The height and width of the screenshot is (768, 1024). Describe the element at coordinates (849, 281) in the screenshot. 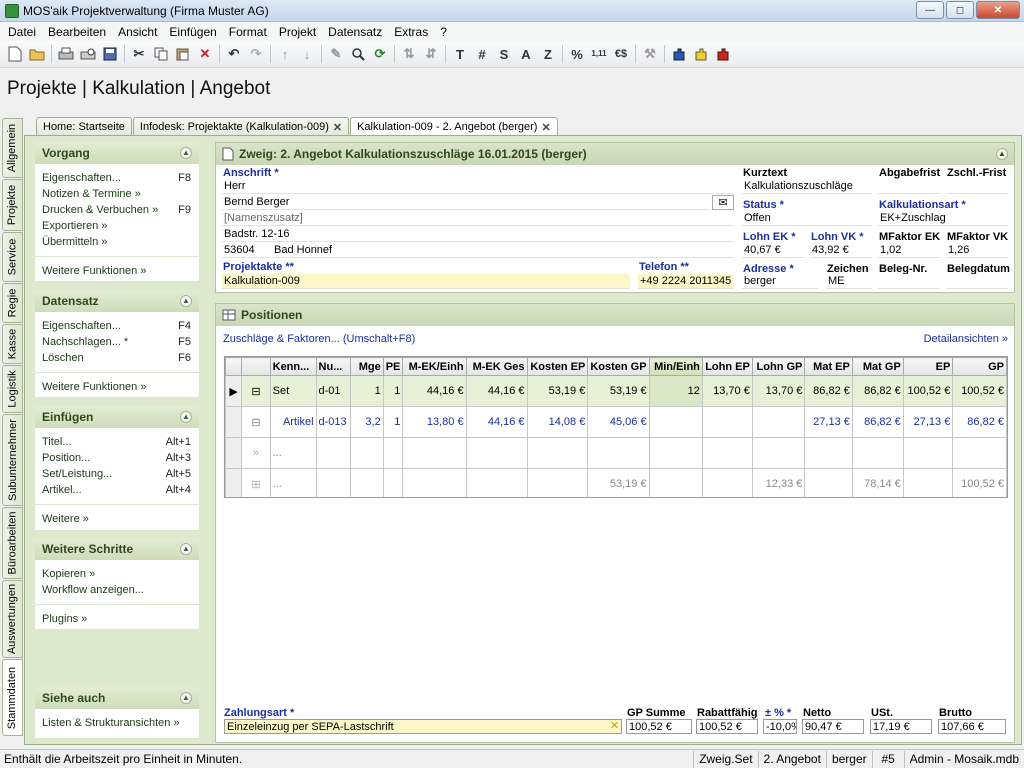

I see `zeichen-field: ME` at that location.